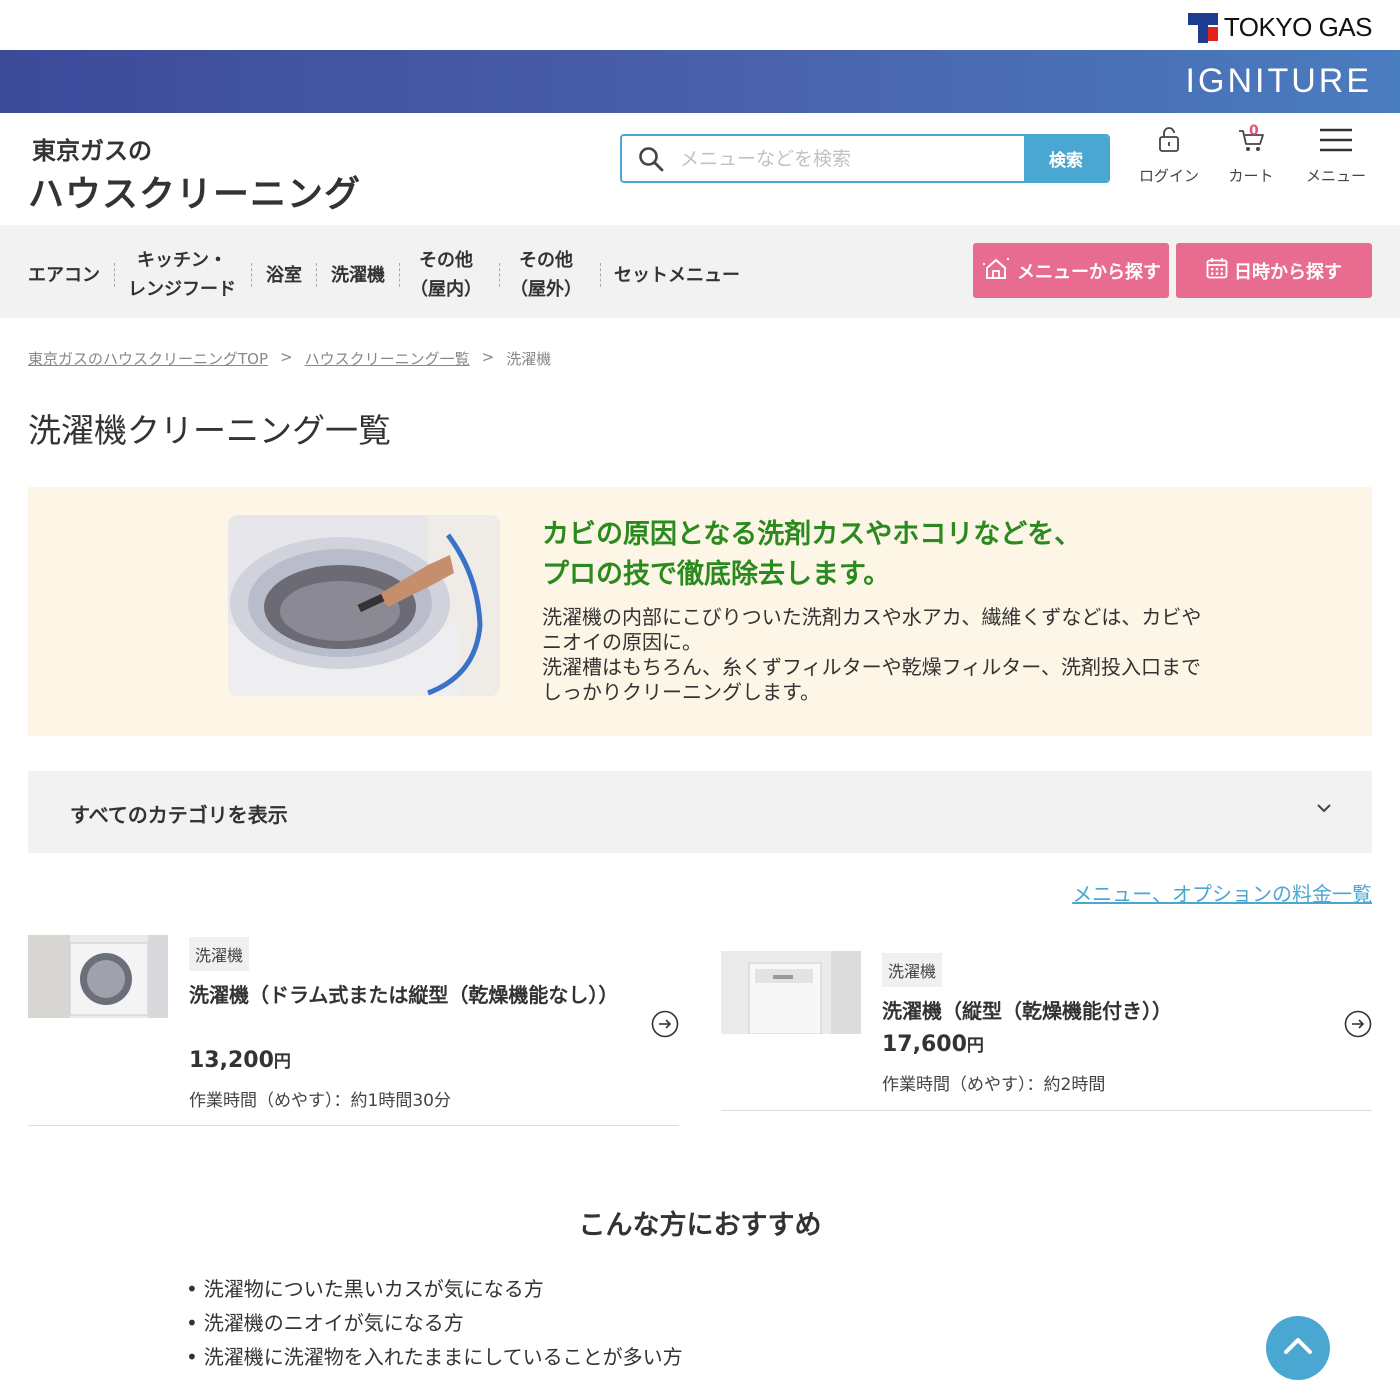 The height and width of the screenshot is (1400, 1400). I want to click on tokyo-gas-wordmark: TOKYO GAS, so click(1298, 27).